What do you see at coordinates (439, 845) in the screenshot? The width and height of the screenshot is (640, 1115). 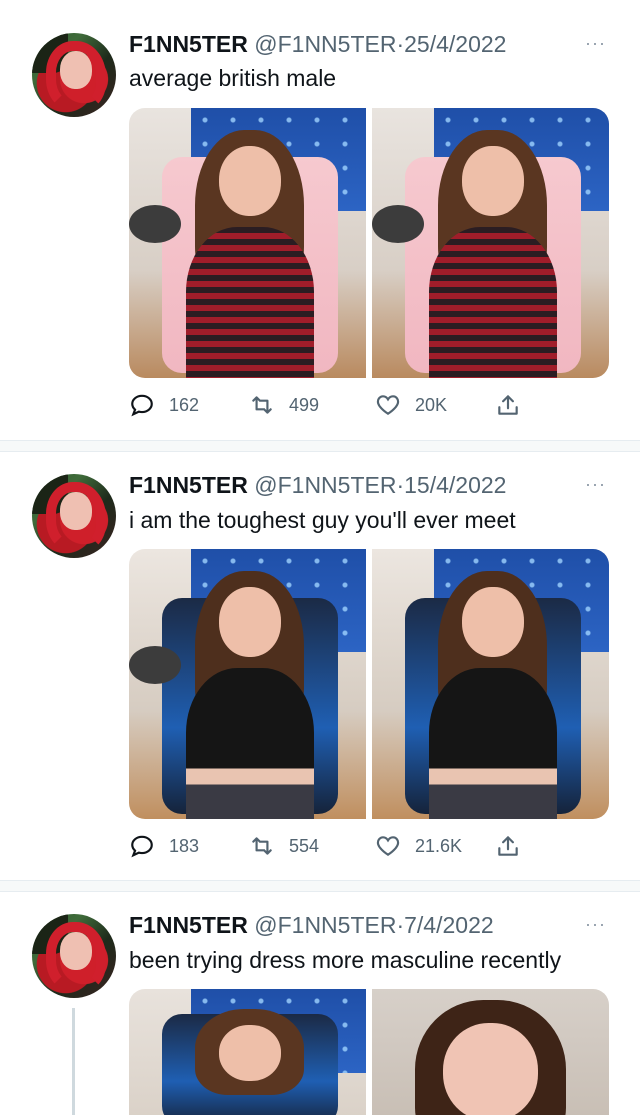 I see `like-count: 21.6K` at bounding box center [439, 845].